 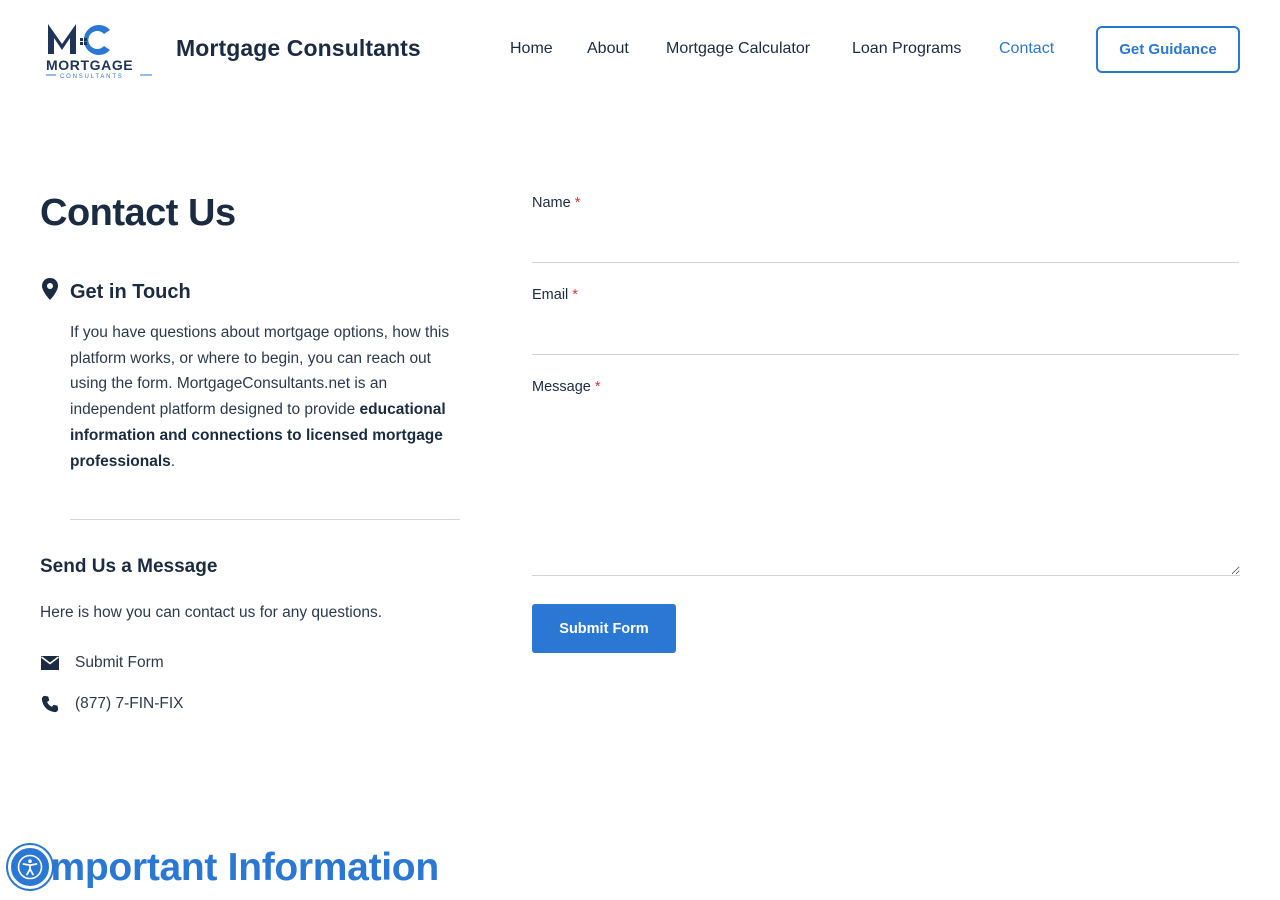 What do you see at coordinates (50, 289) in the screenshot?
I see `map-pin-icon` at bounding box center [50, 289].